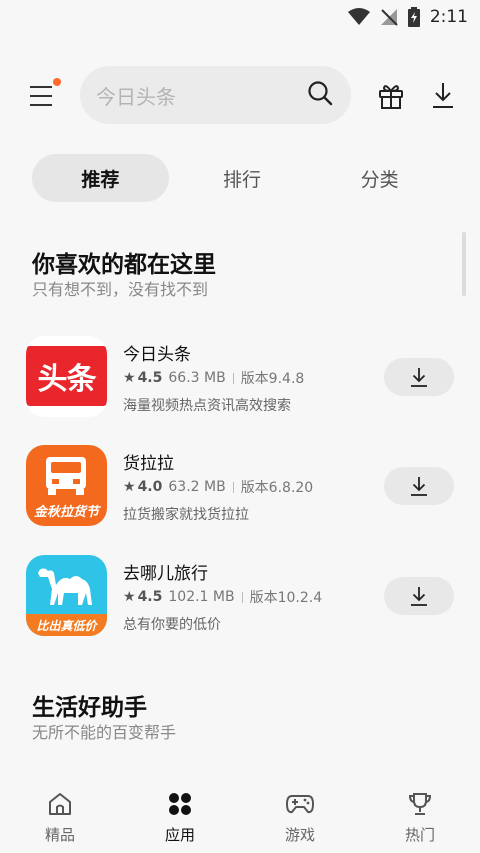 This screenshot has width=480, height=853. I want to click on app-meta: ★ 4.0 63.2 MB 版本6.8.20, so click(218, 487).